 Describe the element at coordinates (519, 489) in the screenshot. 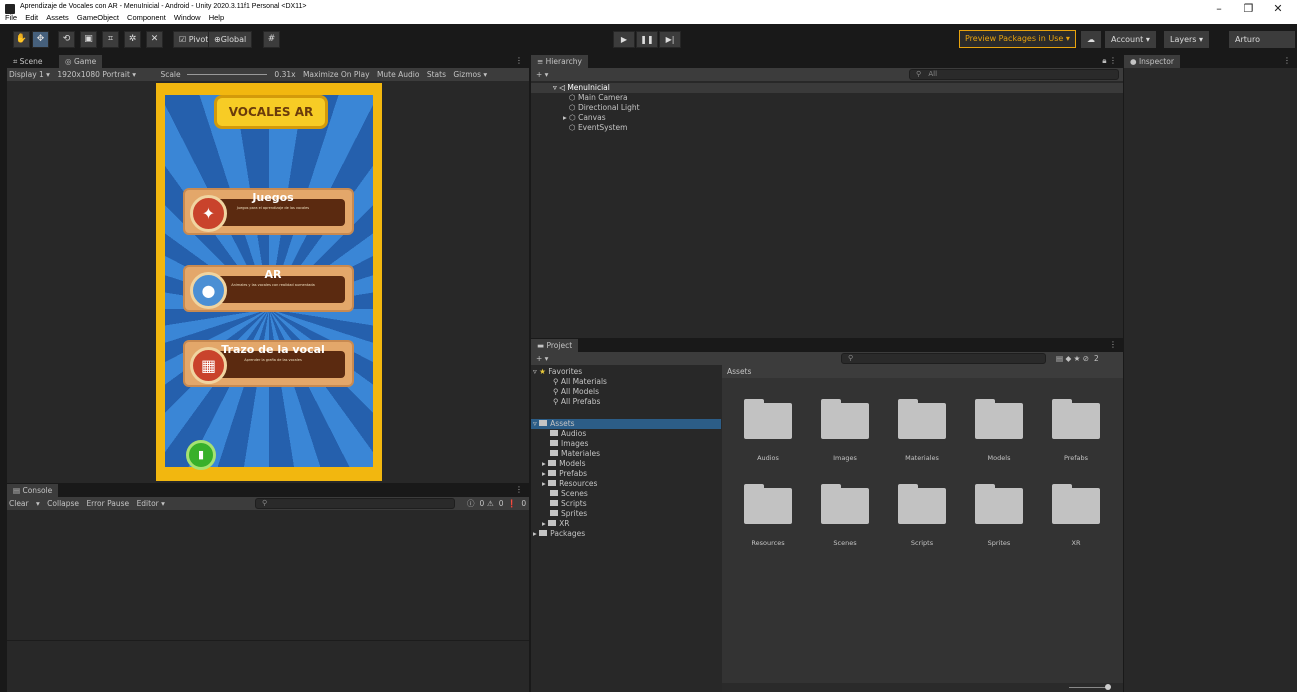

I see `console-menu-icon: ⋮` at that location.